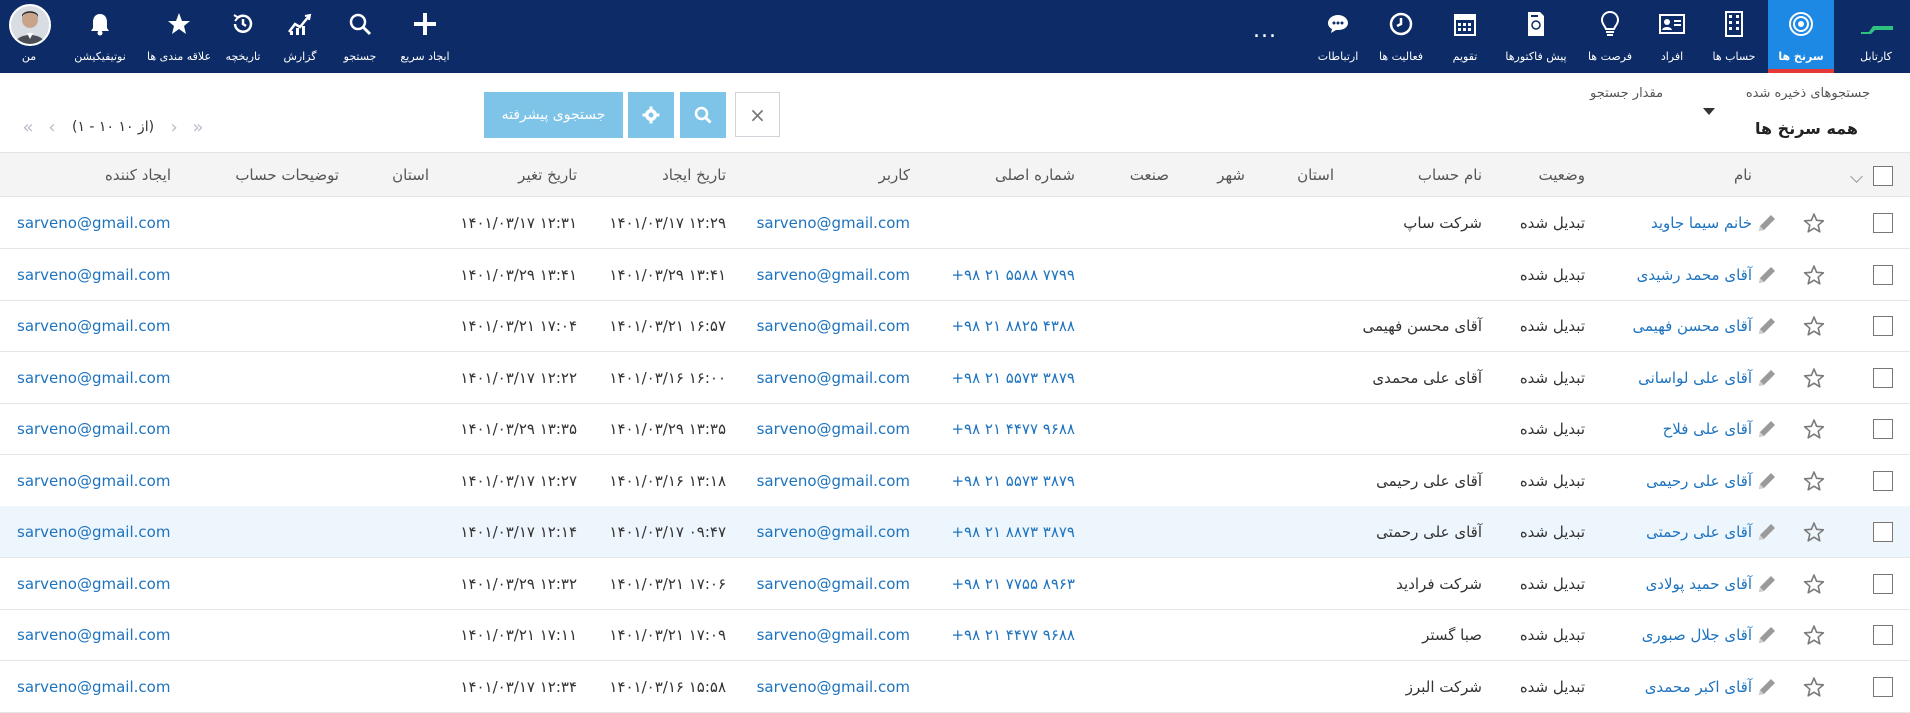  Describe the element at coordinates (1338, 36) in the screenshot. I see `nav-item-communications: ارتباطات` at that location.